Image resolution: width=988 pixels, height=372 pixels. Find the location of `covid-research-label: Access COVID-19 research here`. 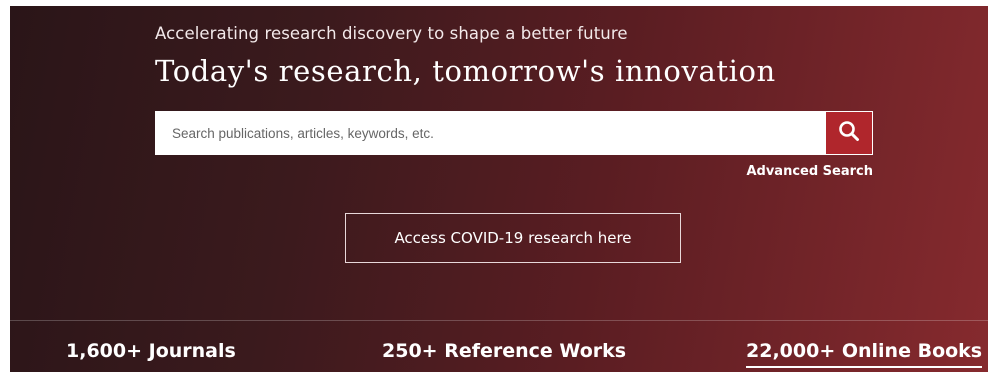

covid-research-label: Access COVID-19 research here is located at coordinates (513, 238).